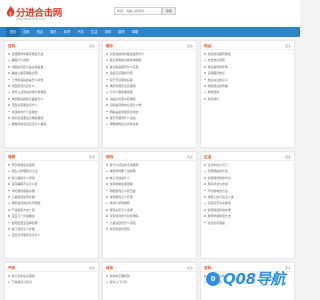 Image resolution: width=320 pixels, height=300 pixels. What do you see at coordinates (124, 111) in the screenshot?
I see `list-item-text: 明星是如何保持身材的` at bounding box center [124, 111].